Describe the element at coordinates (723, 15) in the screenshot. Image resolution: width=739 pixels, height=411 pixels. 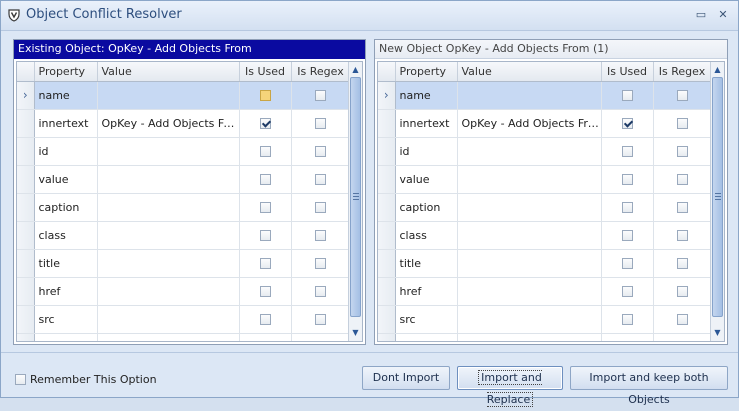
I see `close-button: ✕` at that location.